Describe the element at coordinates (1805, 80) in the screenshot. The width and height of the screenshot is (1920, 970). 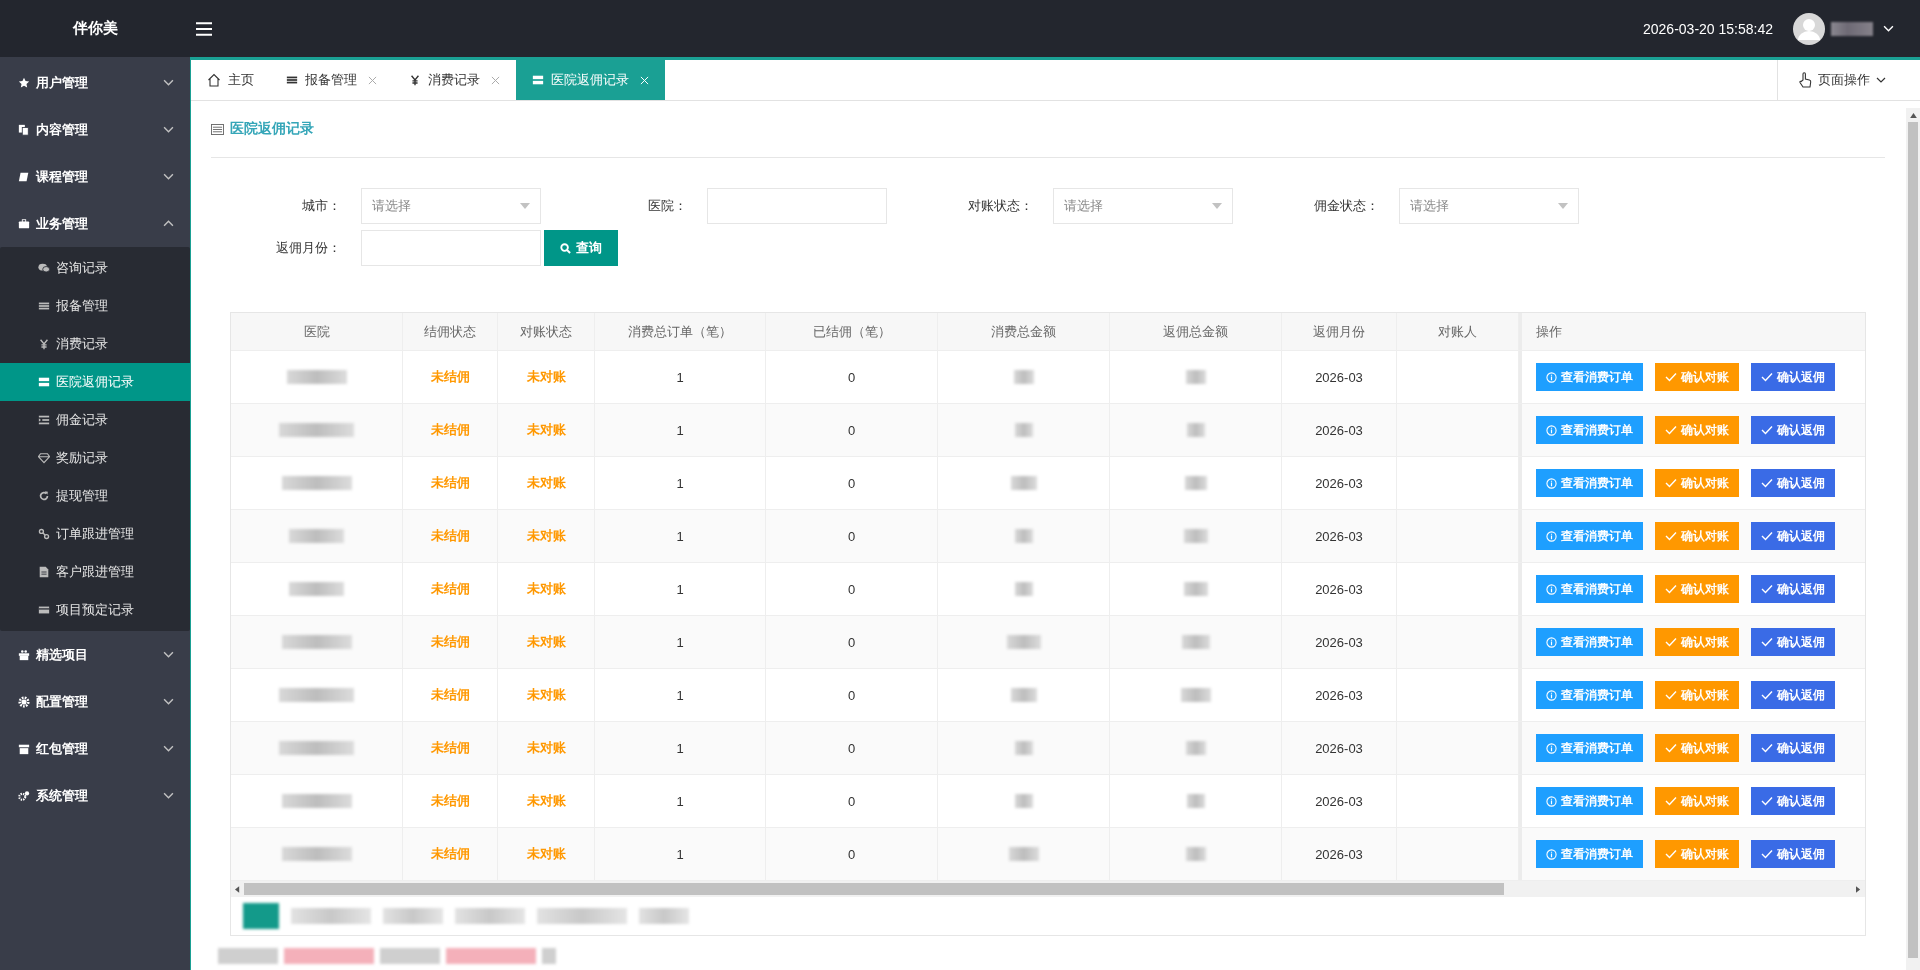
I see `hand-pointer-icon` at that location.